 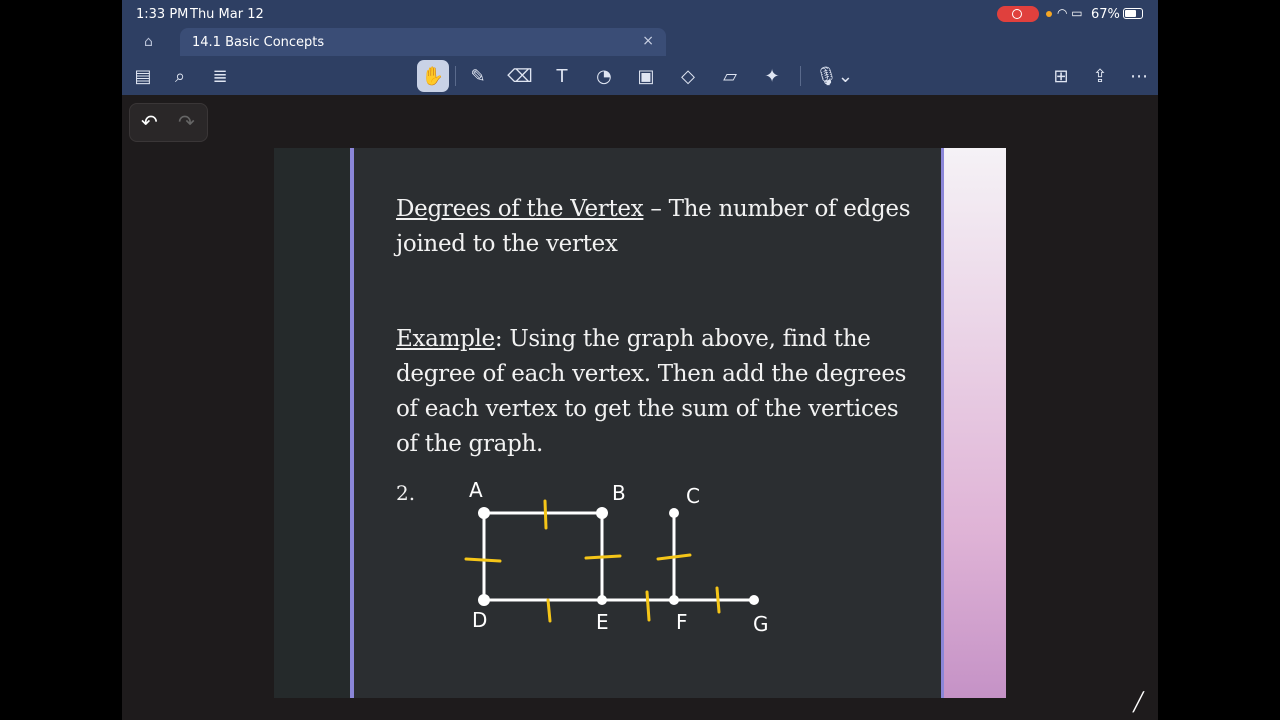 I want to click on microphone-icon: 🎙⌄, so click(x=834, y=76).